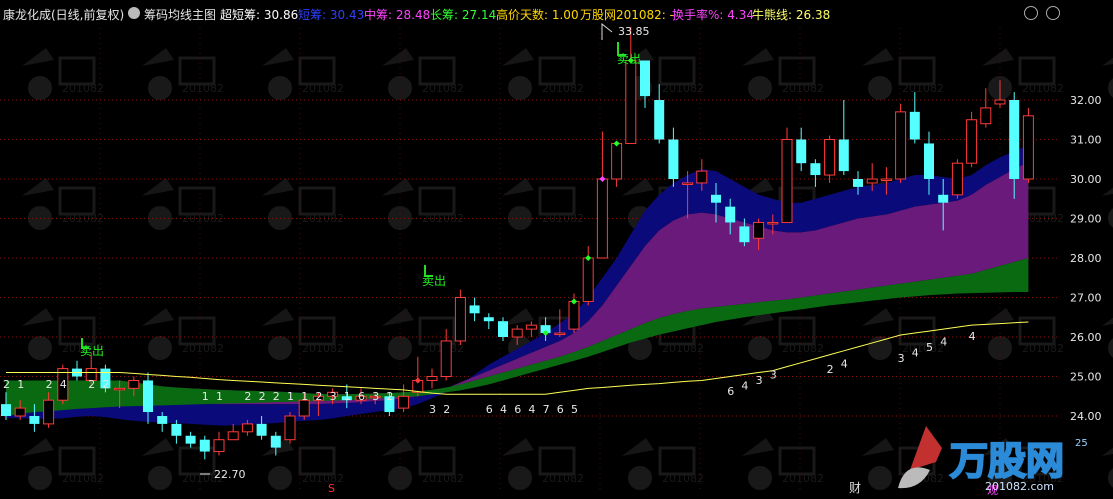  What do you see at coordinates (1086, 219) in the screenshot?
I see `price-axis-label: 29.00` at bounding box center [1086, 219].